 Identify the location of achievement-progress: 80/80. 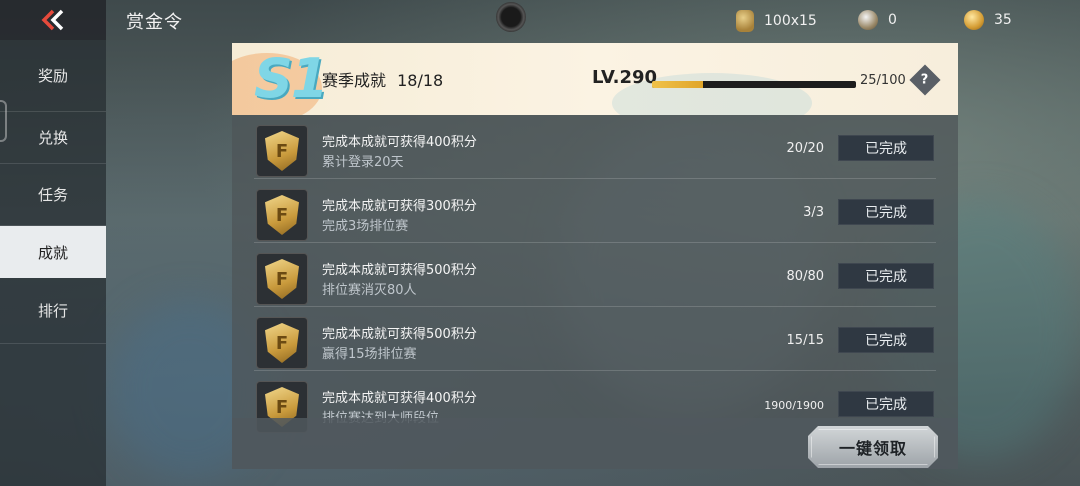
(805, 276).